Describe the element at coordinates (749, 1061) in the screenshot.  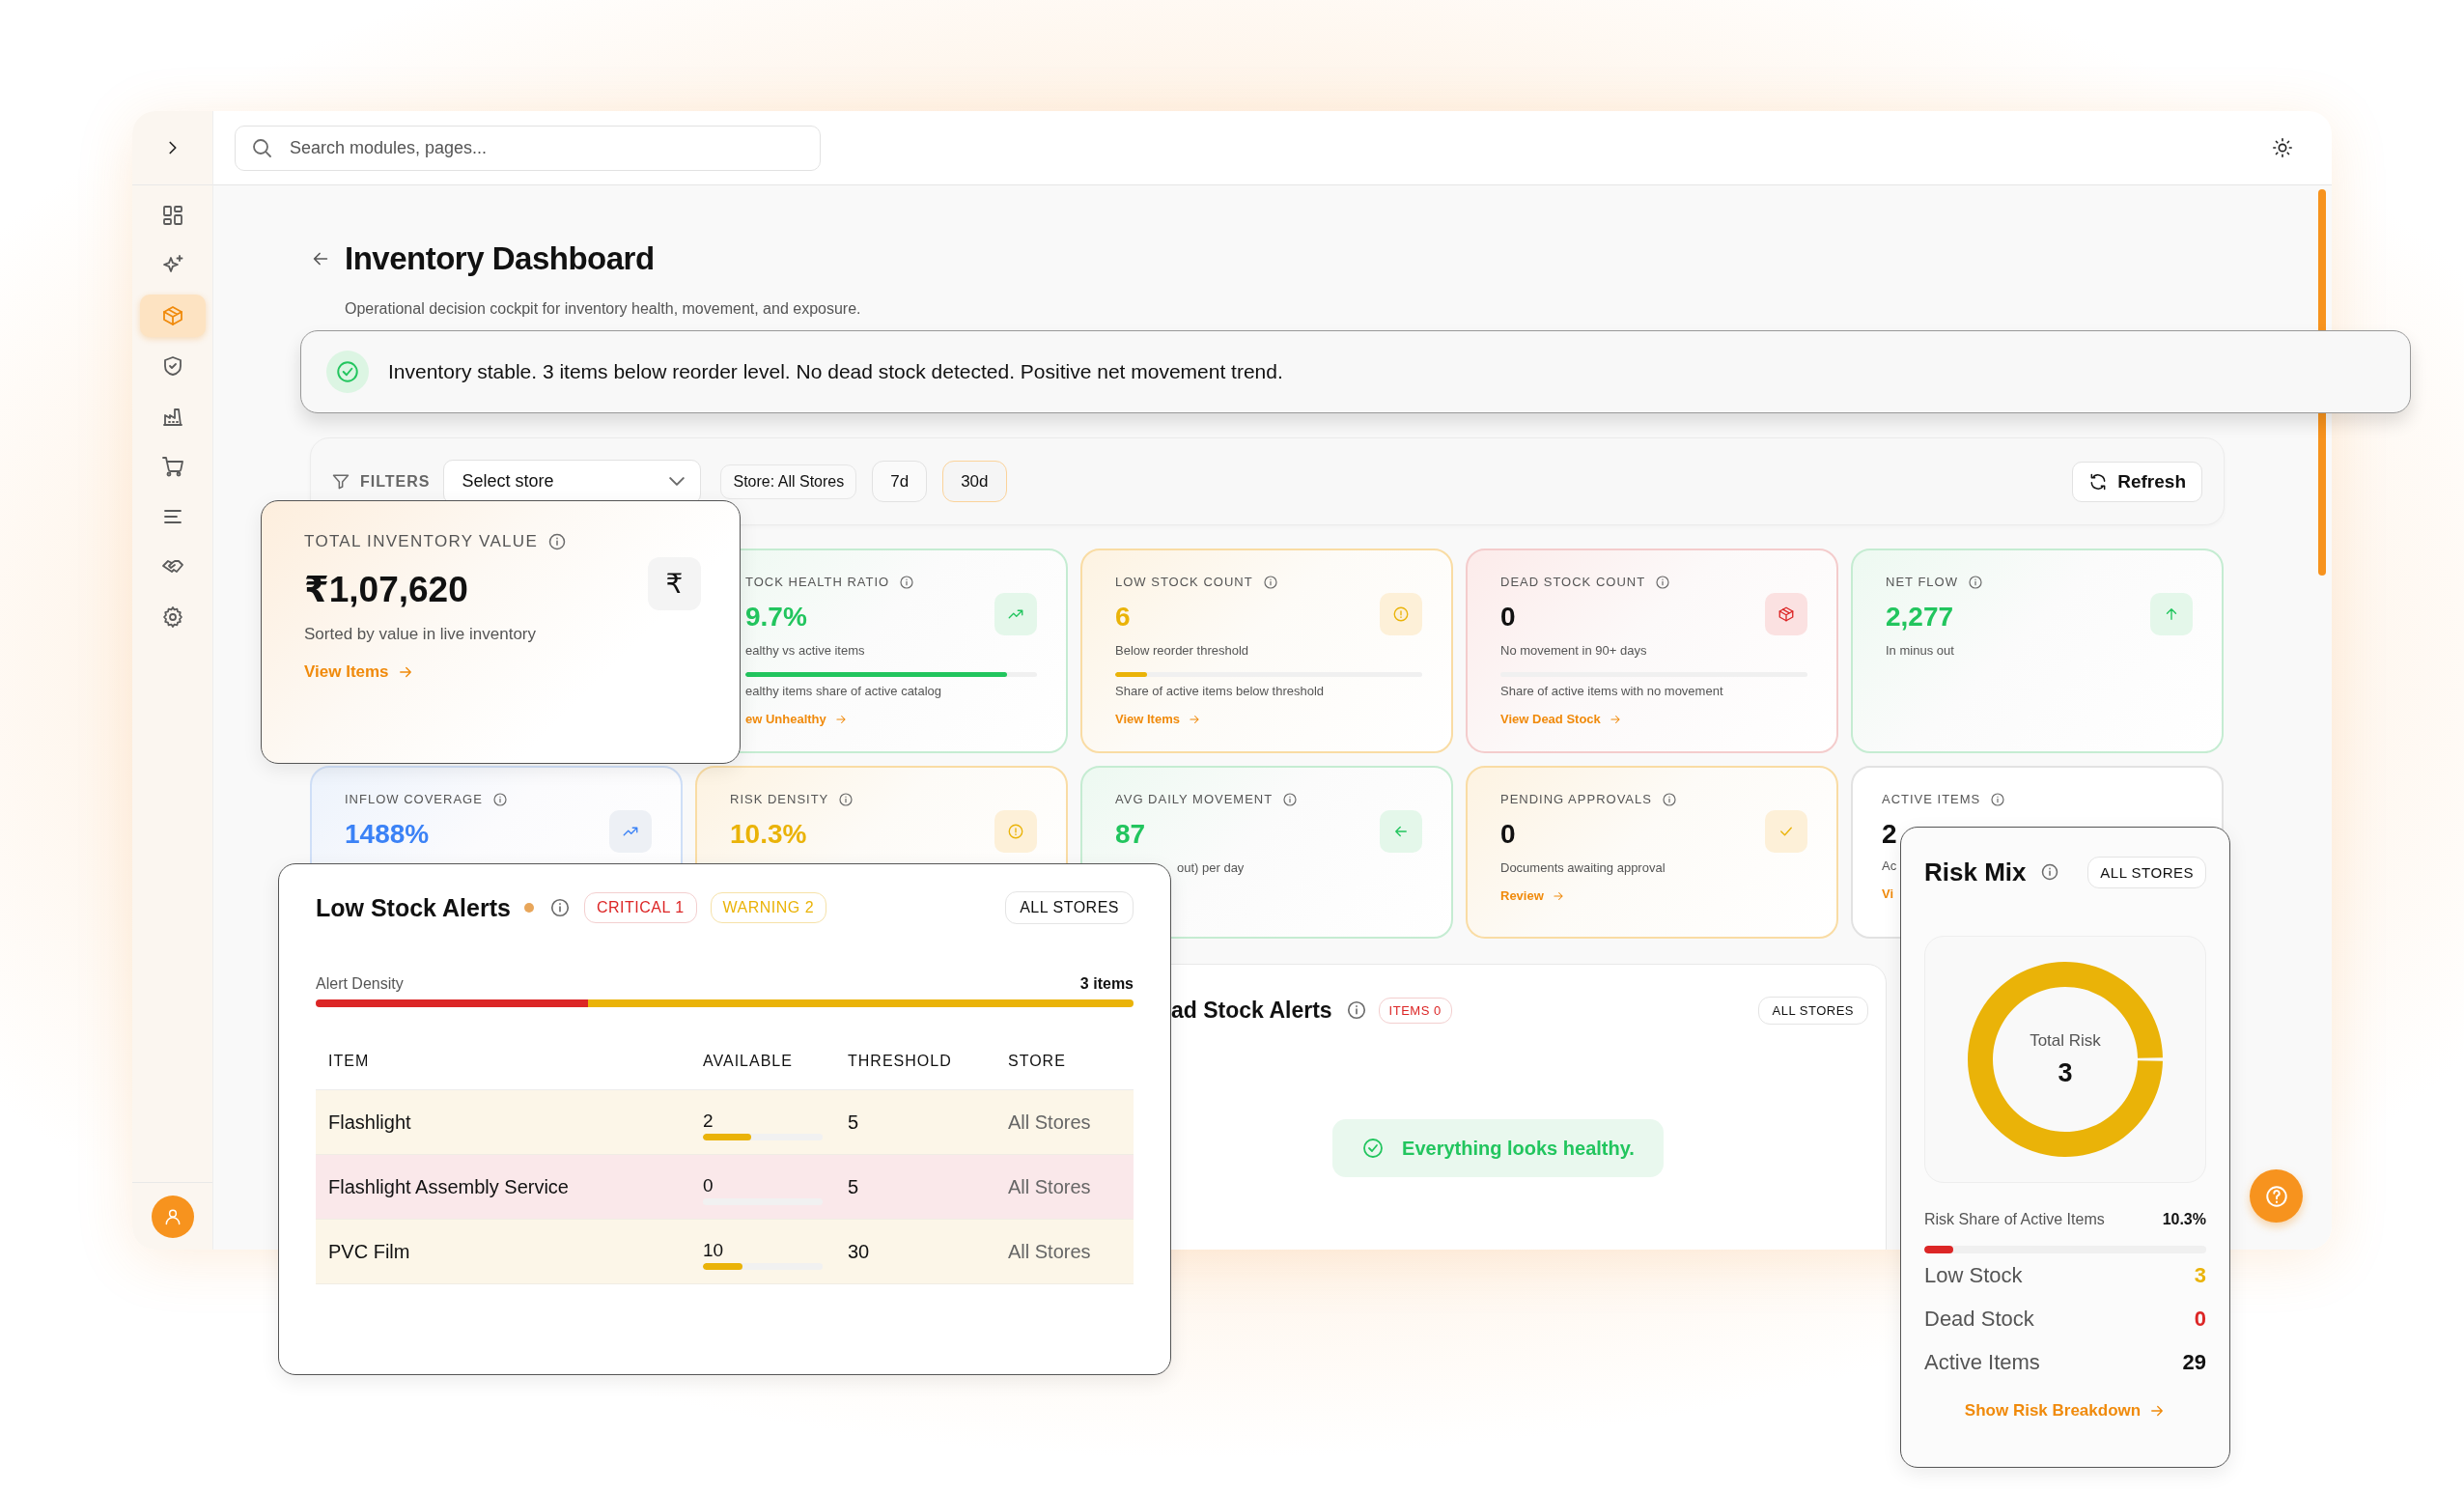
I see `column-header: AVAILABLE` at that location.